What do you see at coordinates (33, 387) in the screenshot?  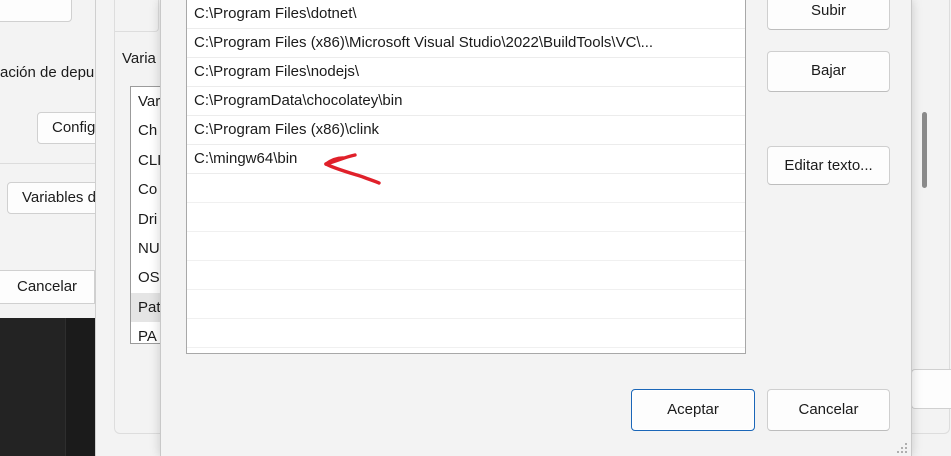 I see `terminal-panel` at bounding box center [33, 387].